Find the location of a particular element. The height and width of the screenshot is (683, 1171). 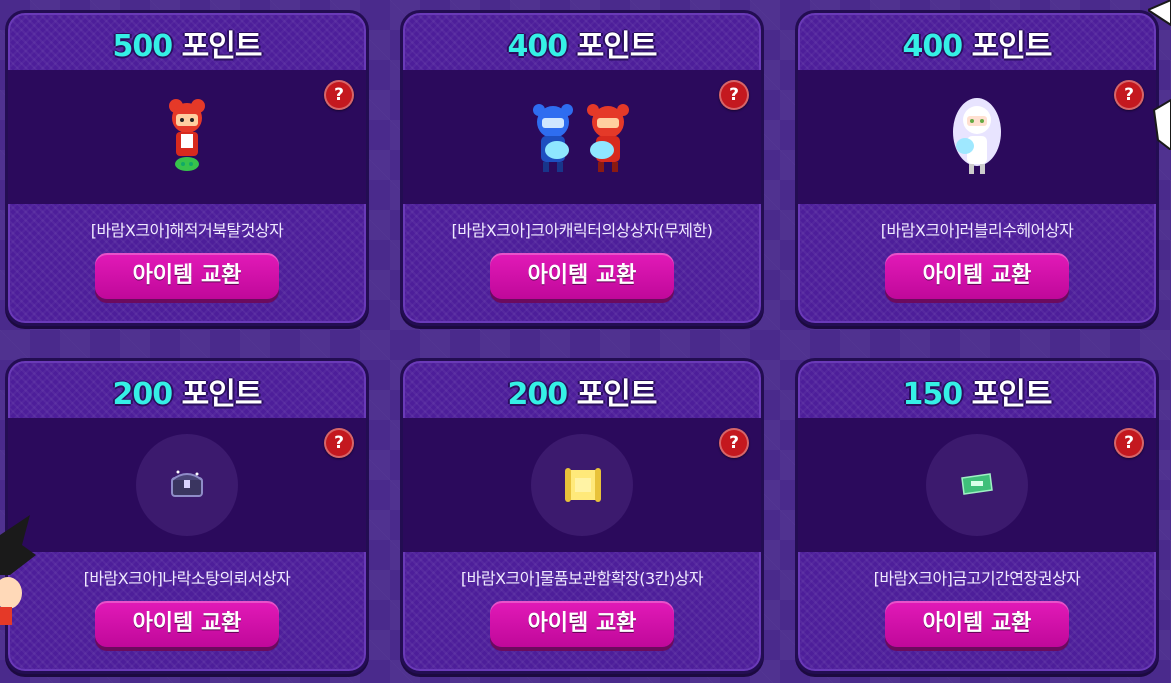

scroll-icon is located at coordinates (583, 485).